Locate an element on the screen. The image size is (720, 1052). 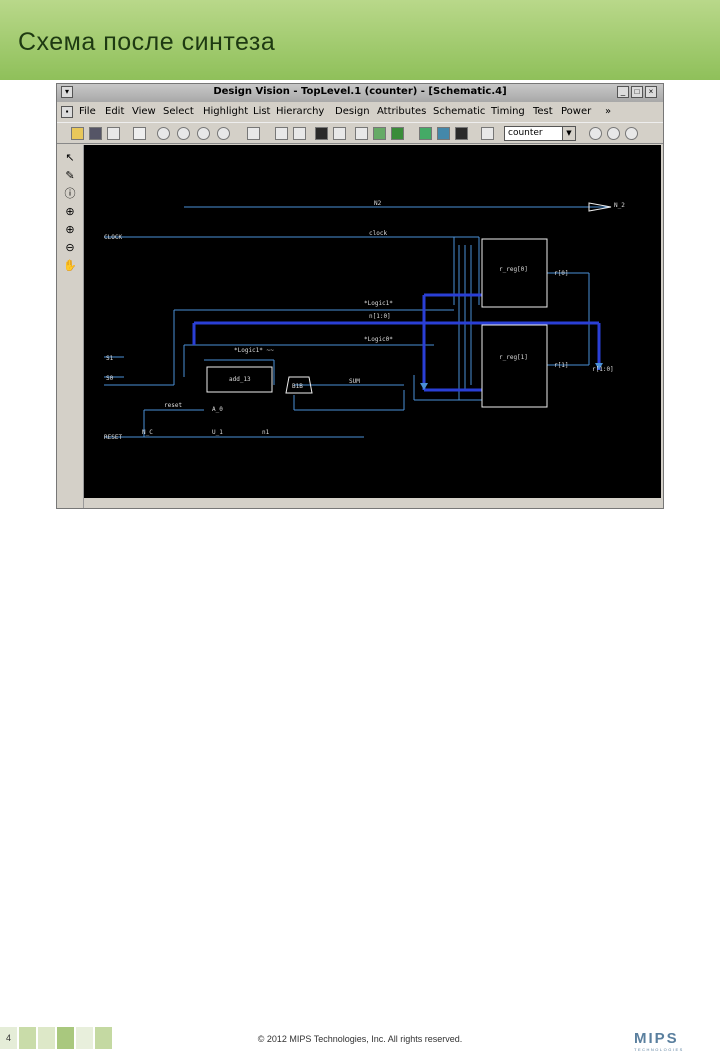
label-inv-a: A_0 is located at coordinates (217, 409).